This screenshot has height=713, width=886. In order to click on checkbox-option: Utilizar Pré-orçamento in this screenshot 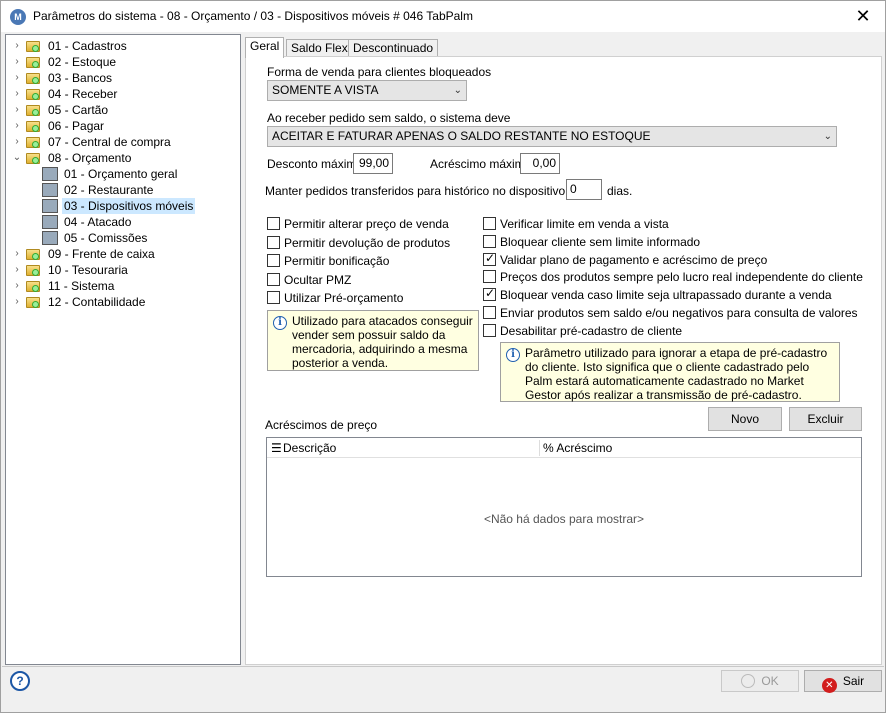, I will do `click(335, 299)`.